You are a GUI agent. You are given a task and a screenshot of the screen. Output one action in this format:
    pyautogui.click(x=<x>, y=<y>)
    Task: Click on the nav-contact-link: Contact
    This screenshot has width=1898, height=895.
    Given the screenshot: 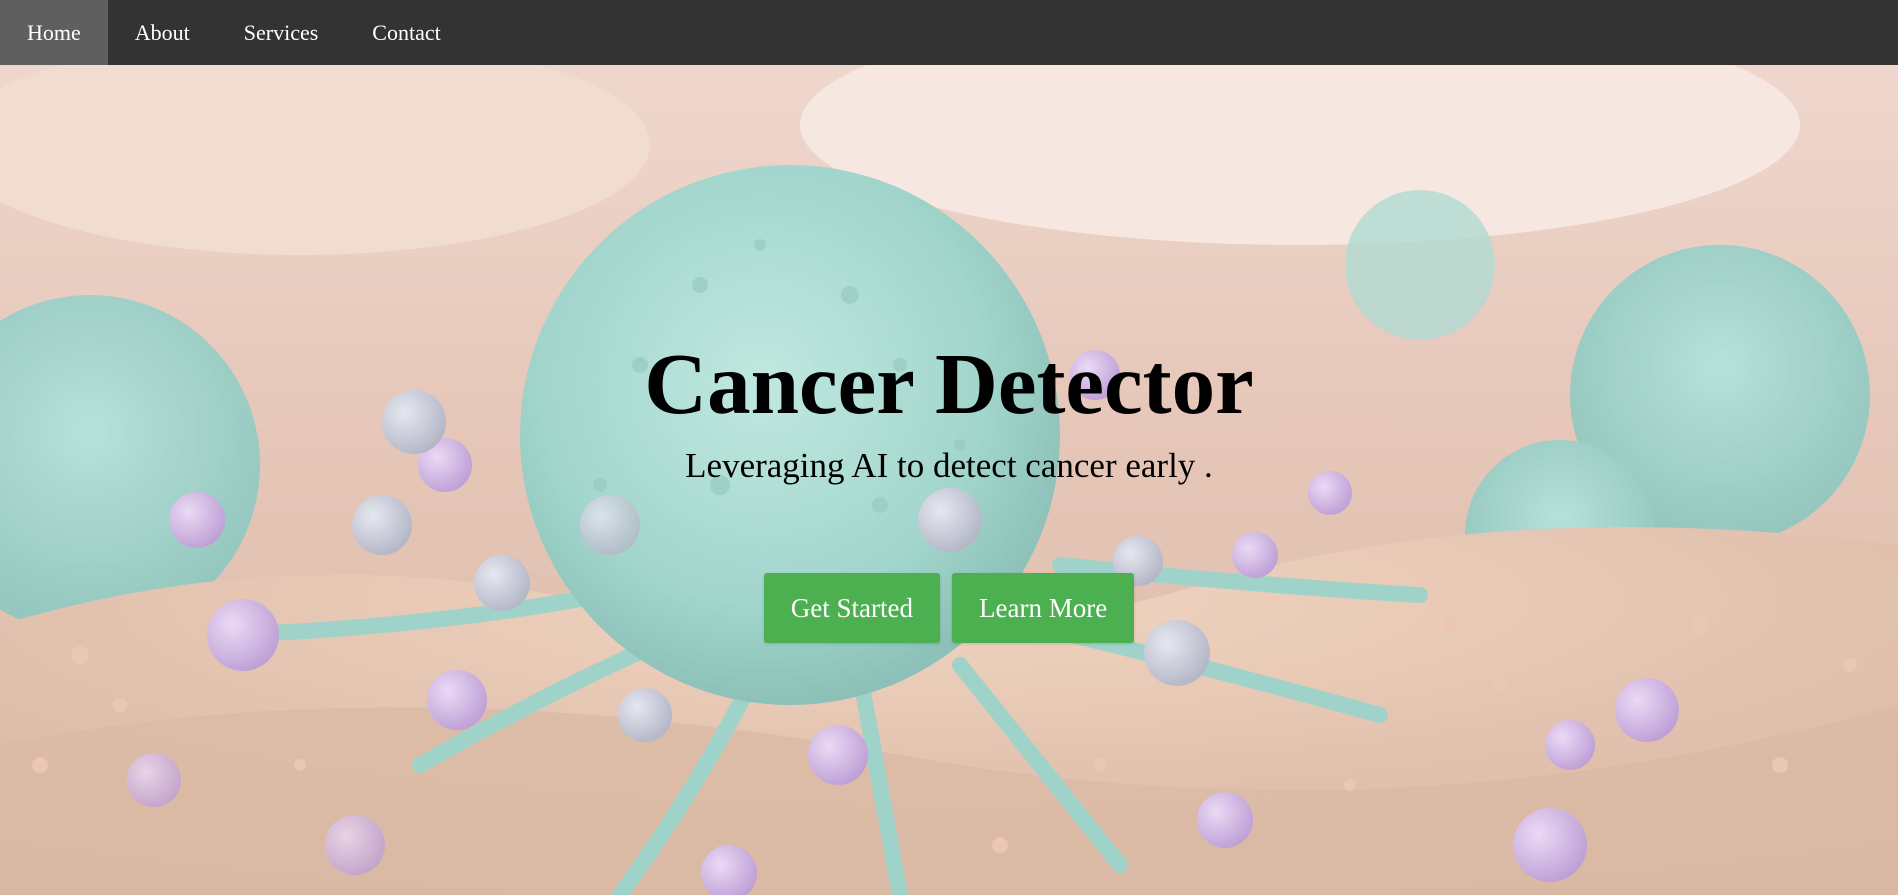 What is the action you would take?
    pyautogui.click(x=406, y=32)
    